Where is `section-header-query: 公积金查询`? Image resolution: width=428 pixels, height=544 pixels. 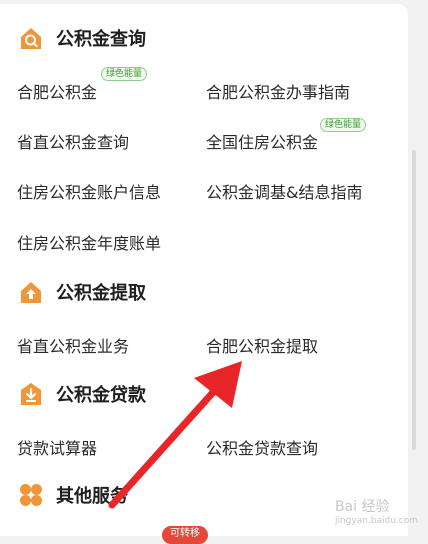
section-header-query: 公积金查询 is located at coordinates (82, 38).